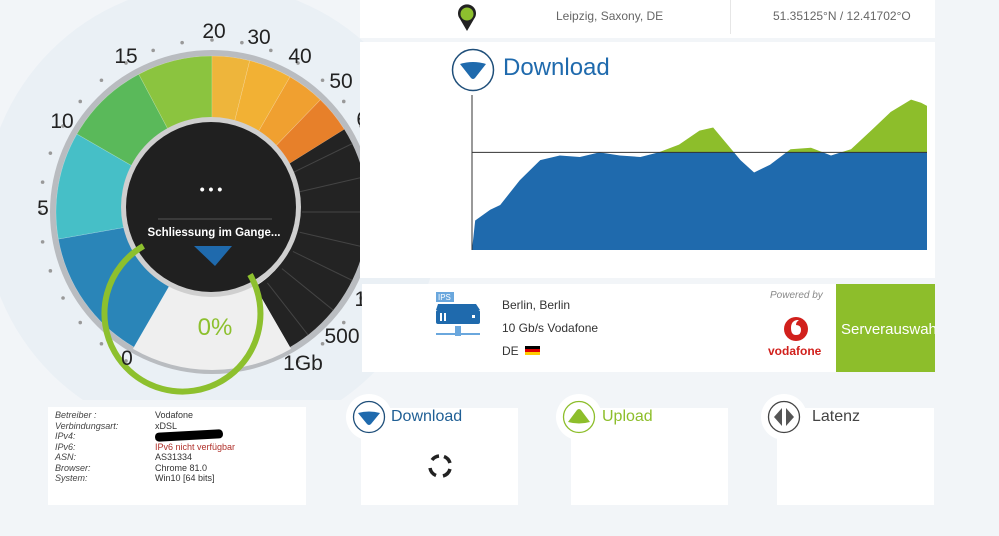  What do you see at coordinates (532, 350) in the screenshot?
I see `germany-flag-icon` at bounding box center [532, 350].